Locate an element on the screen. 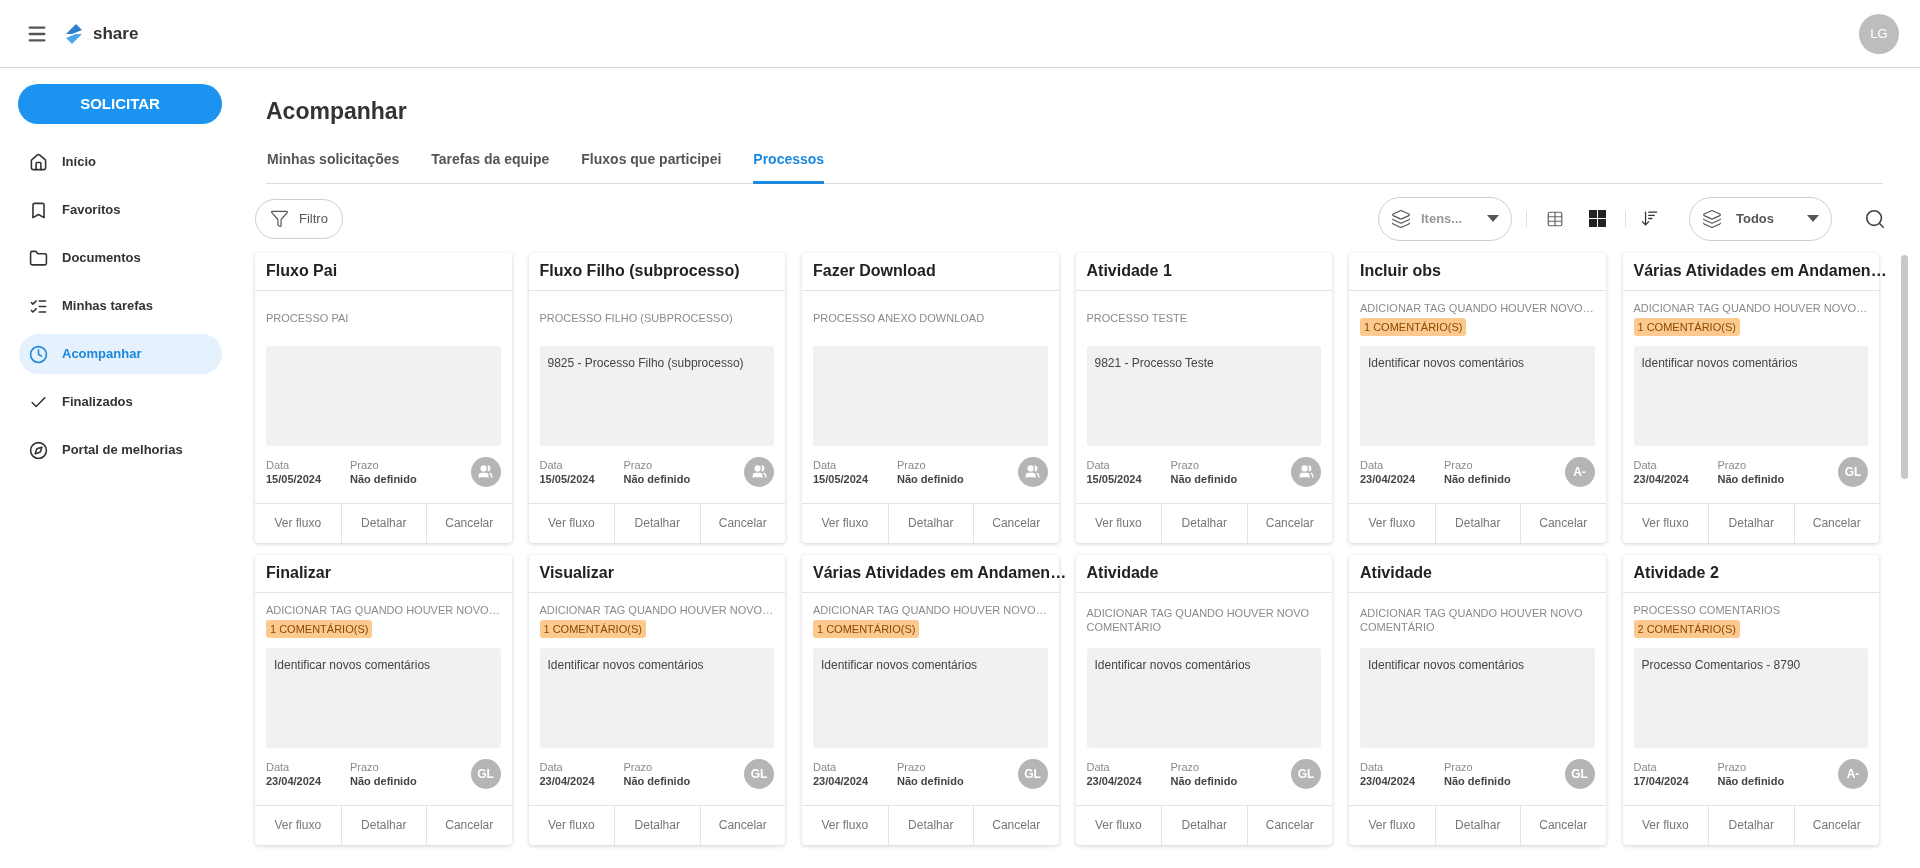 The width and height of the screenshot is (1920, 868). description-text: 9821 - Processo Teste is located at coordinates (1154, 362).